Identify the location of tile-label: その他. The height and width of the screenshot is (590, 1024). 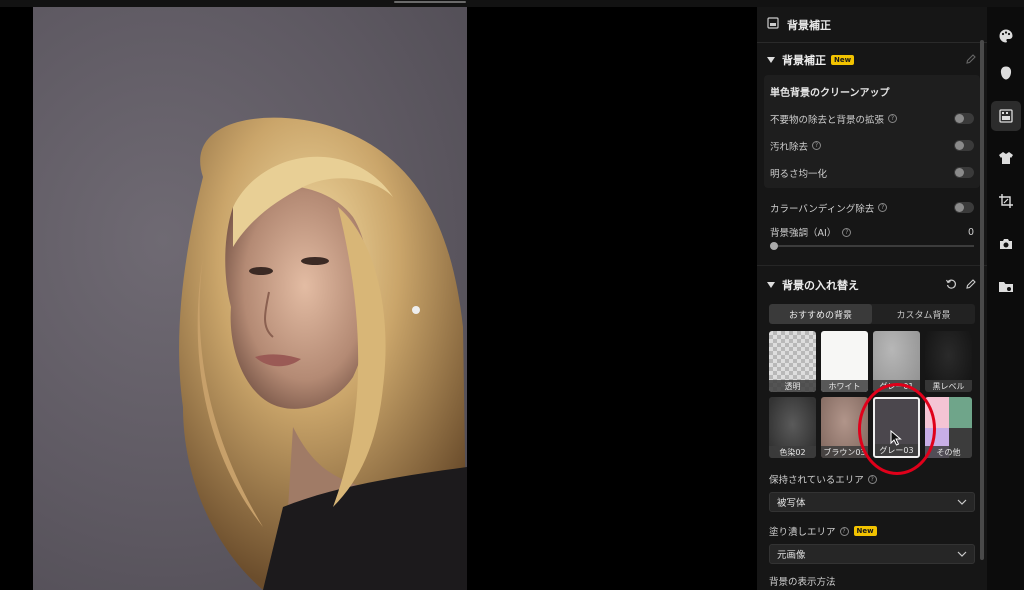
(948, 452).